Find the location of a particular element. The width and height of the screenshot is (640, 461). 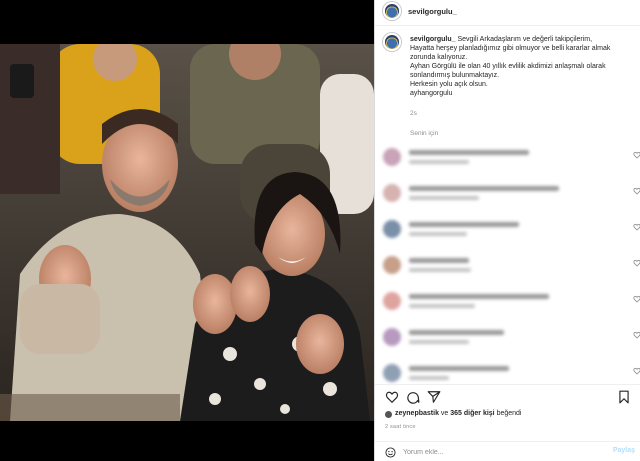

likes-suffix: beğendi is located at coordinates (508, 413).